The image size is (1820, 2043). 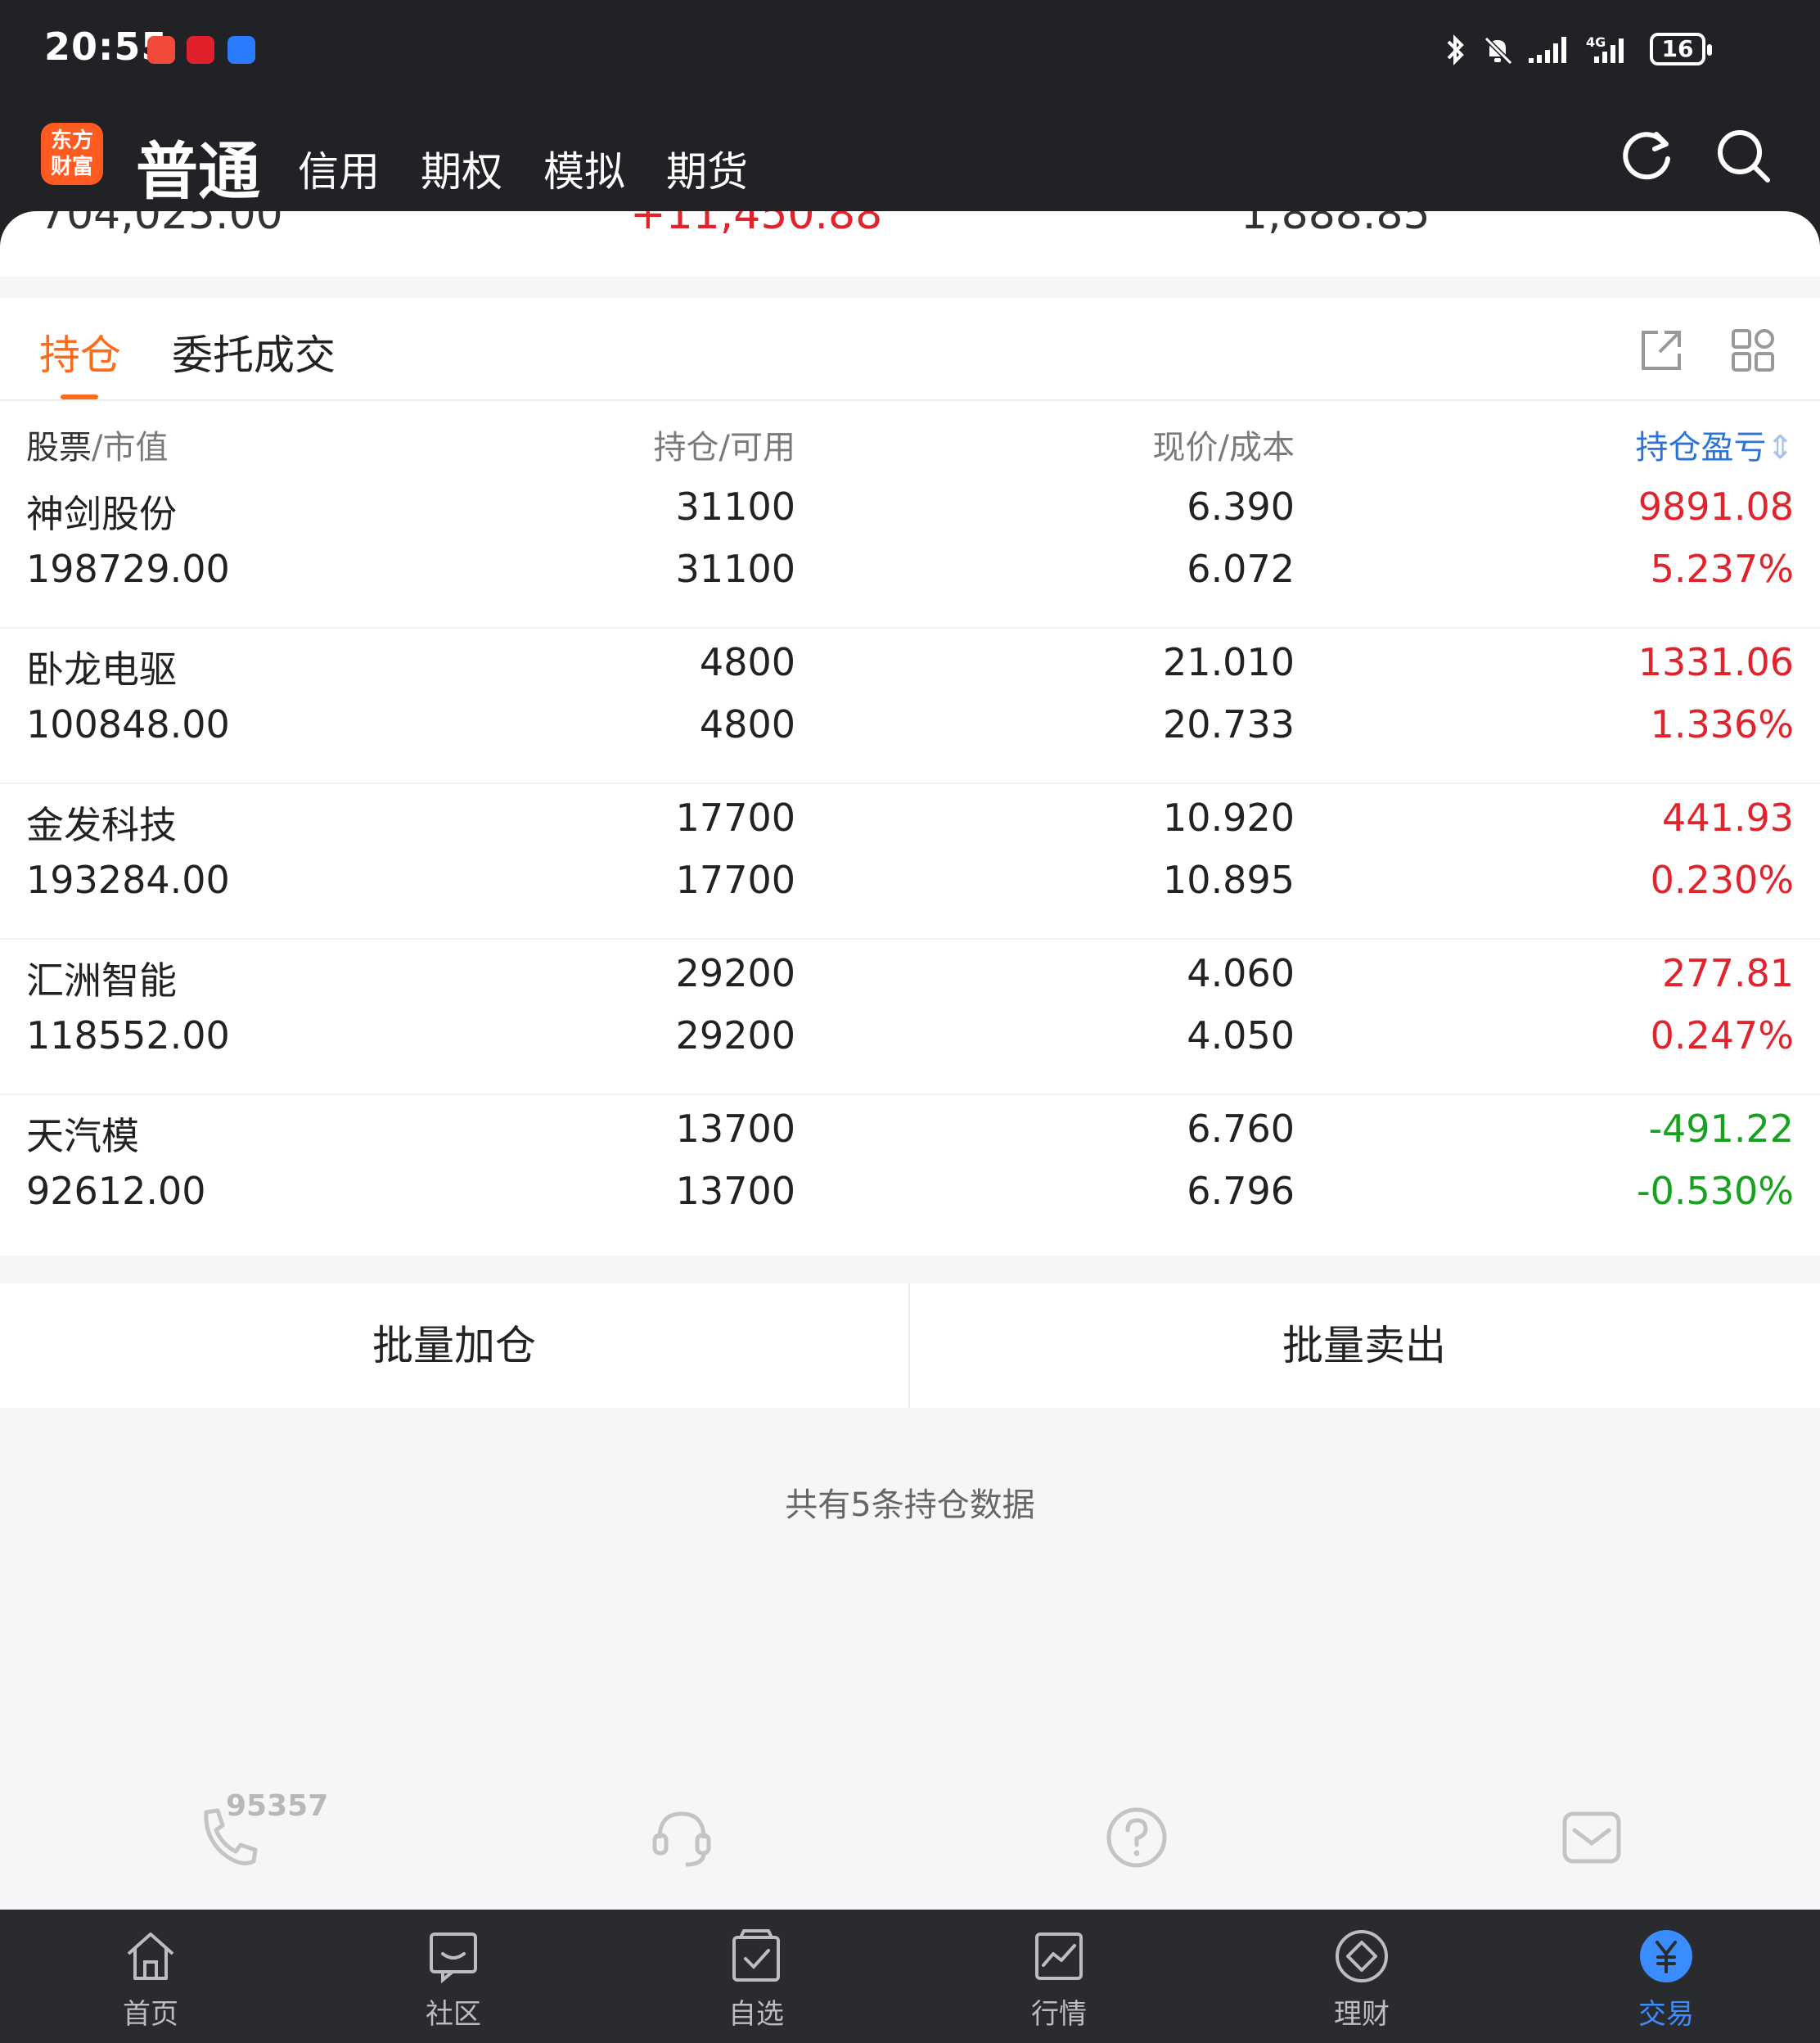 I want to click on header-price-cost: 现价/成本, so click(x=1223, y=448).